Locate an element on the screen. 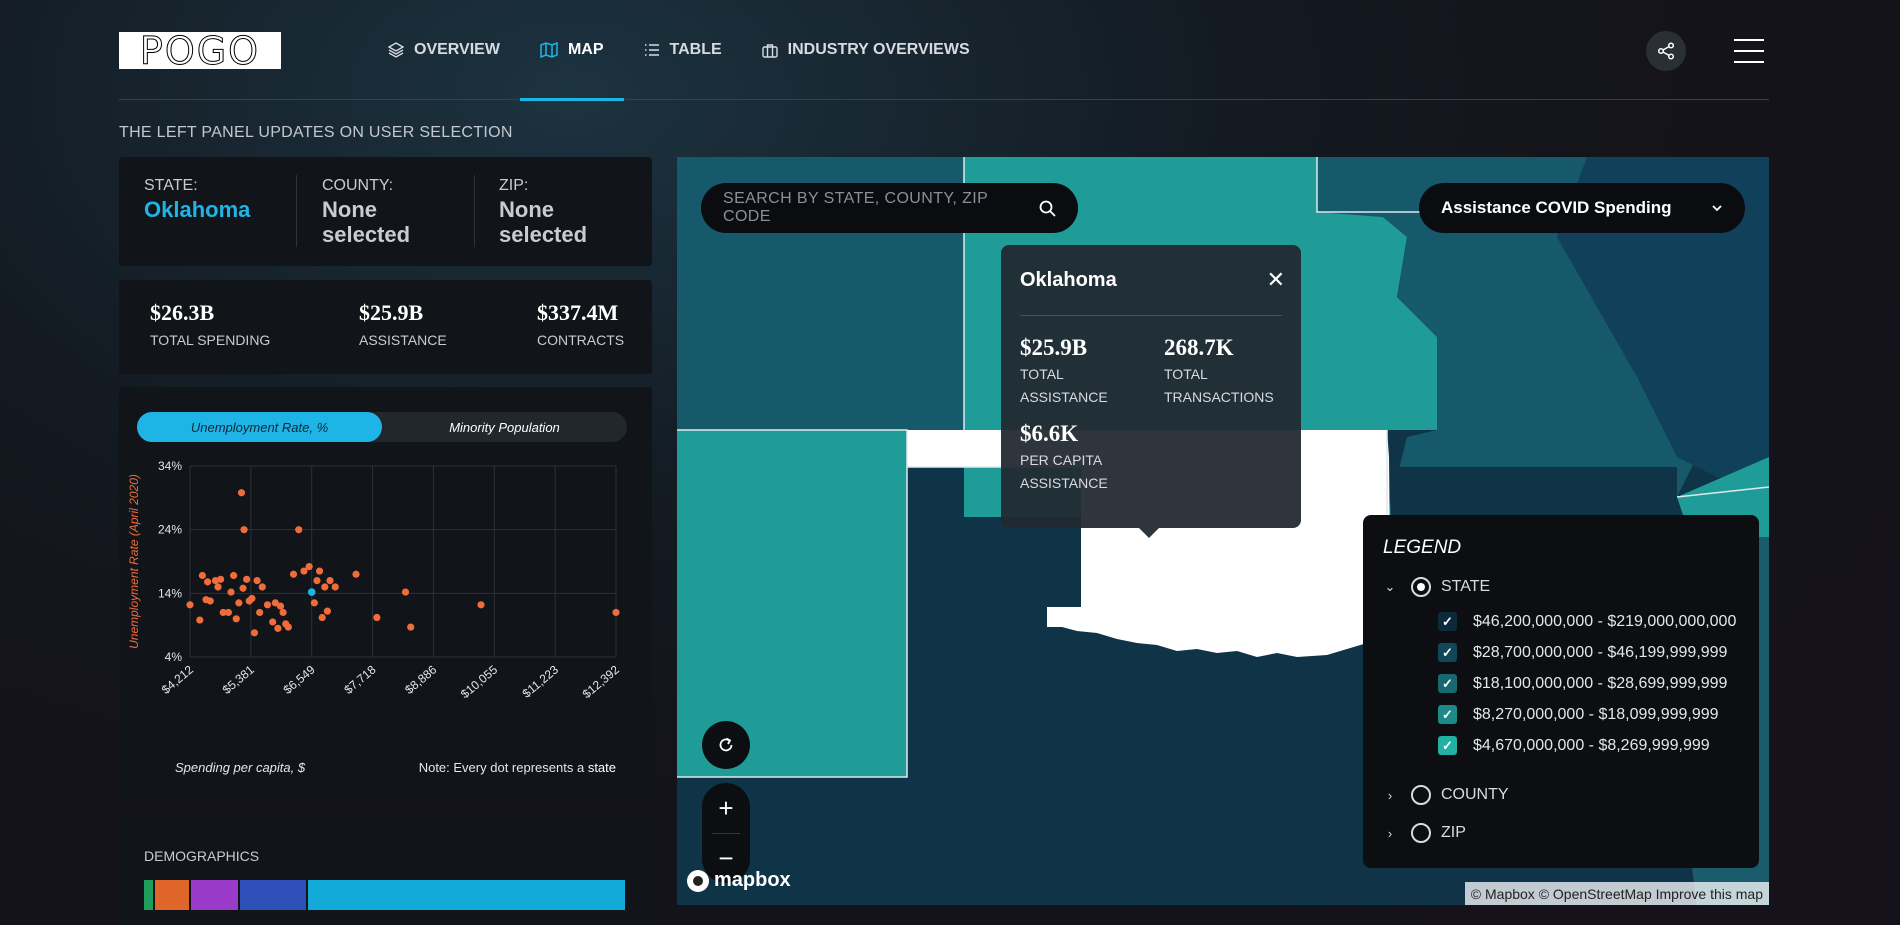  state-radio-label: STATE is located at coordinates (1466, 586).